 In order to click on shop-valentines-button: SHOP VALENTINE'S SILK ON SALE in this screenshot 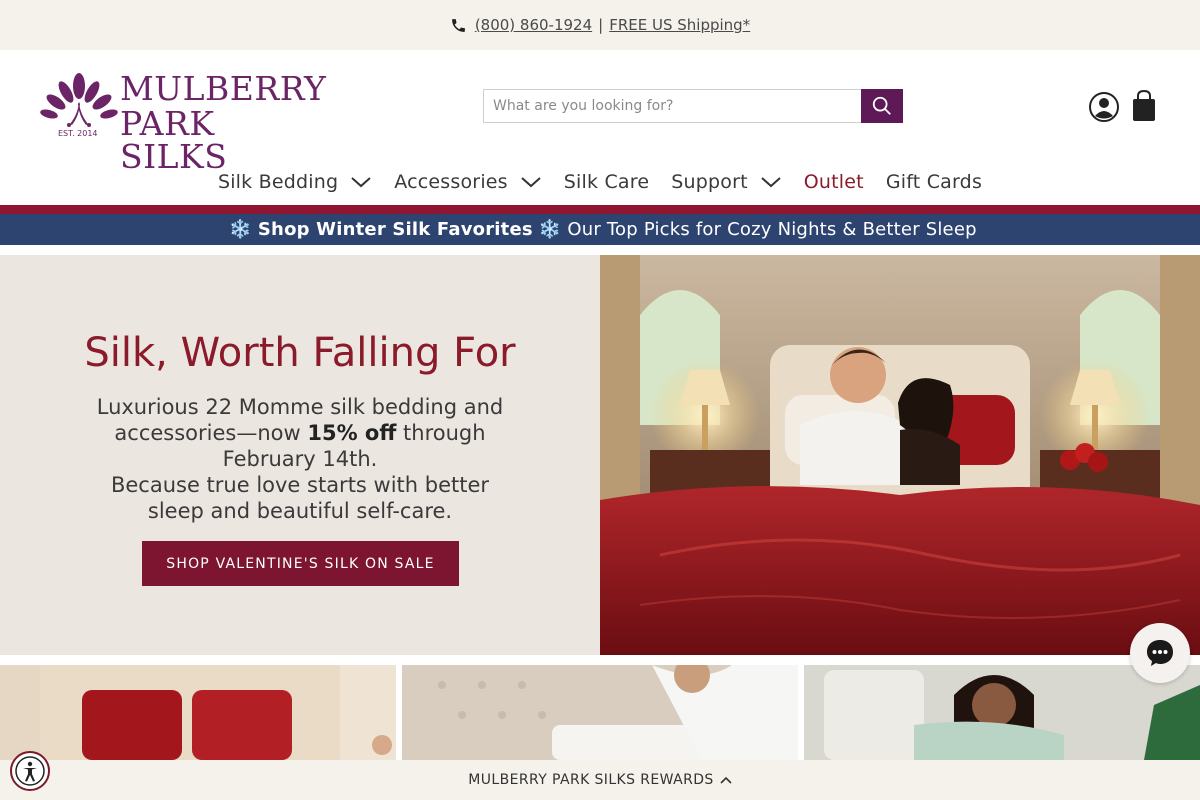, I will do `click(300, 563)`.